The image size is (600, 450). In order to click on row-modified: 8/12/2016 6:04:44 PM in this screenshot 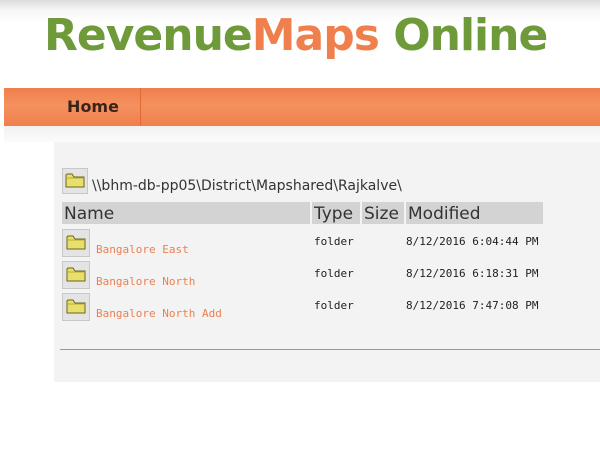, I will do `click(472, 241)`.